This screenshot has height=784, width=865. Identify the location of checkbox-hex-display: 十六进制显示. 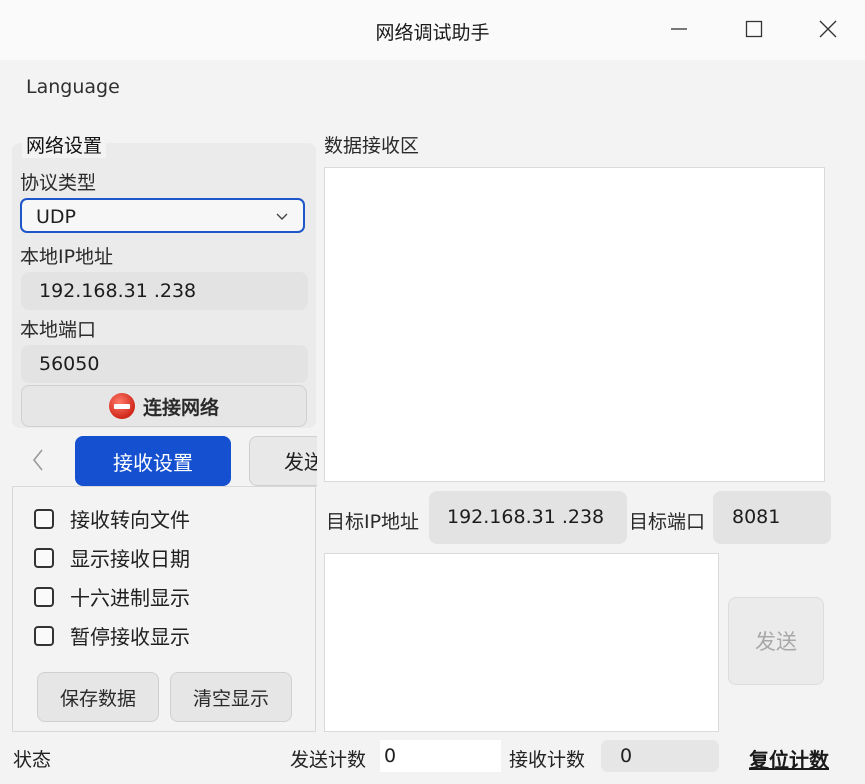
(112, 596).